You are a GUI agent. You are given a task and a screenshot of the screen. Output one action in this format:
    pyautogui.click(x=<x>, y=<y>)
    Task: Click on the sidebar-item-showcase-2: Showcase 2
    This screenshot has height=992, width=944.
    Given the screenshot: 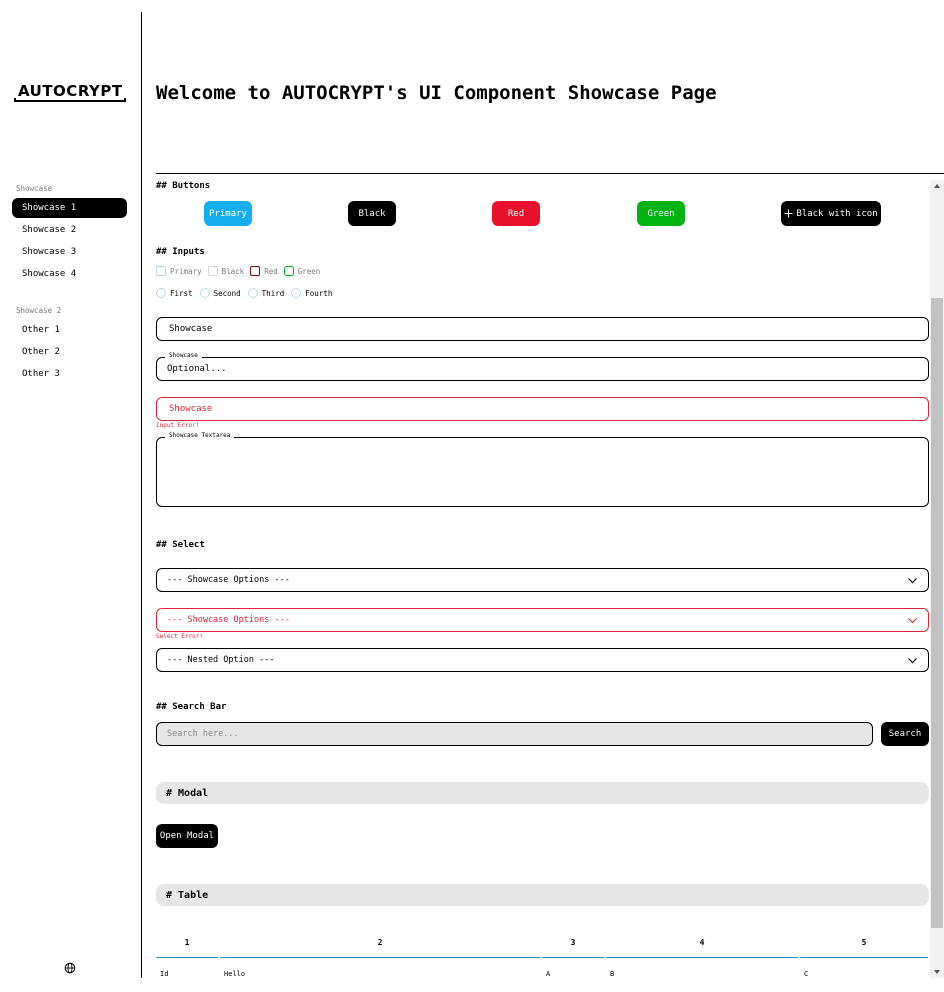 What is the action you would take?
    pyautogui.click(x=69, y=230)
    